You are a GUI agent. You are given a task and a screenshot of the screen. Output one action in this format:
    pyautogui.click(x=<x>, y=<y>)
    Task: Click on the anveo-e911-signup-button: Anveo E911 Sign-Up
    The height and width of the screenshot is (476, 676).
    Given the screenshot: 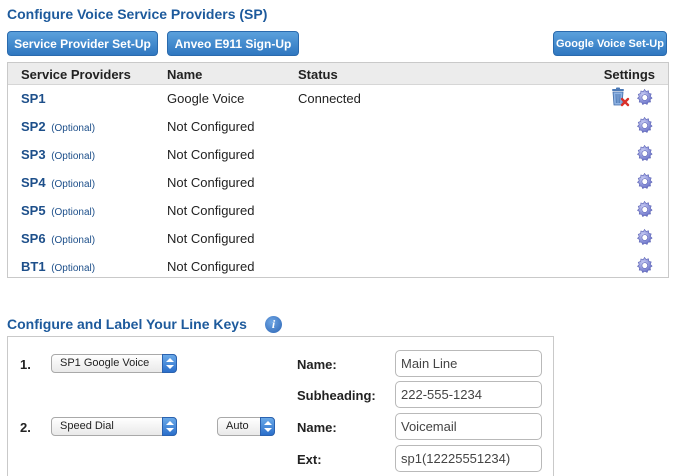 What is the action you would take?
    pyautogui.click(x=233, y=43)
    